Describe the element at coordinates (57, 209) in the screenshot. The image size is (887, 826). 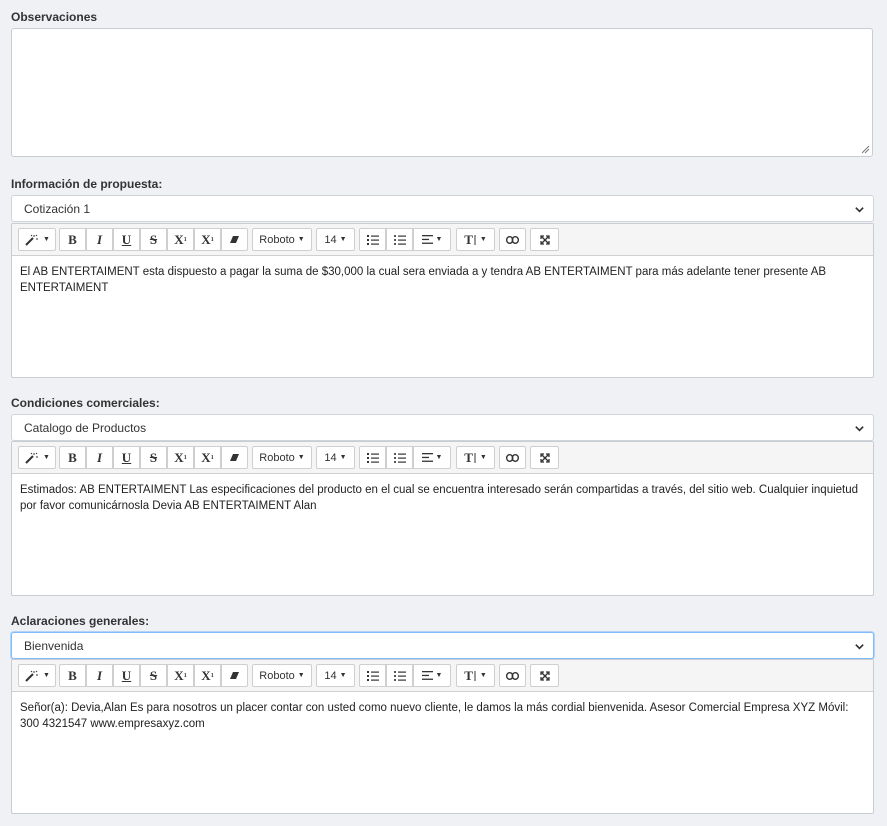
I see `template-select-value: Cotización 1` at that location.